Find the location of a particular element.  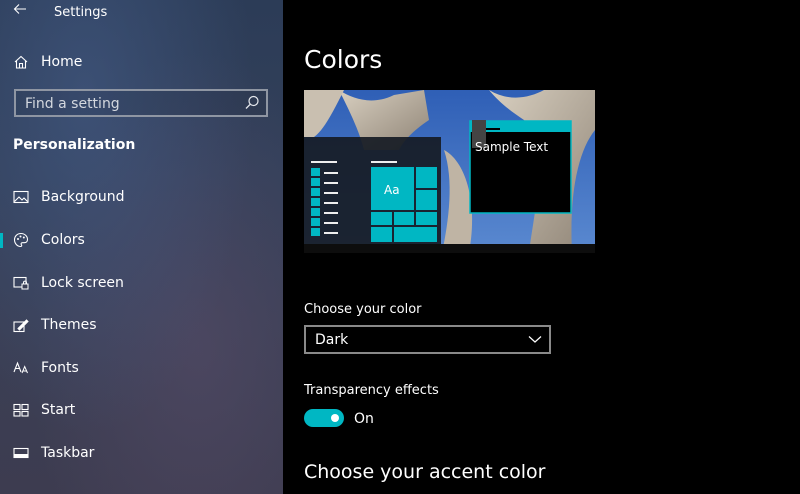

page-title: Colors is located at coordinates (343, 59).